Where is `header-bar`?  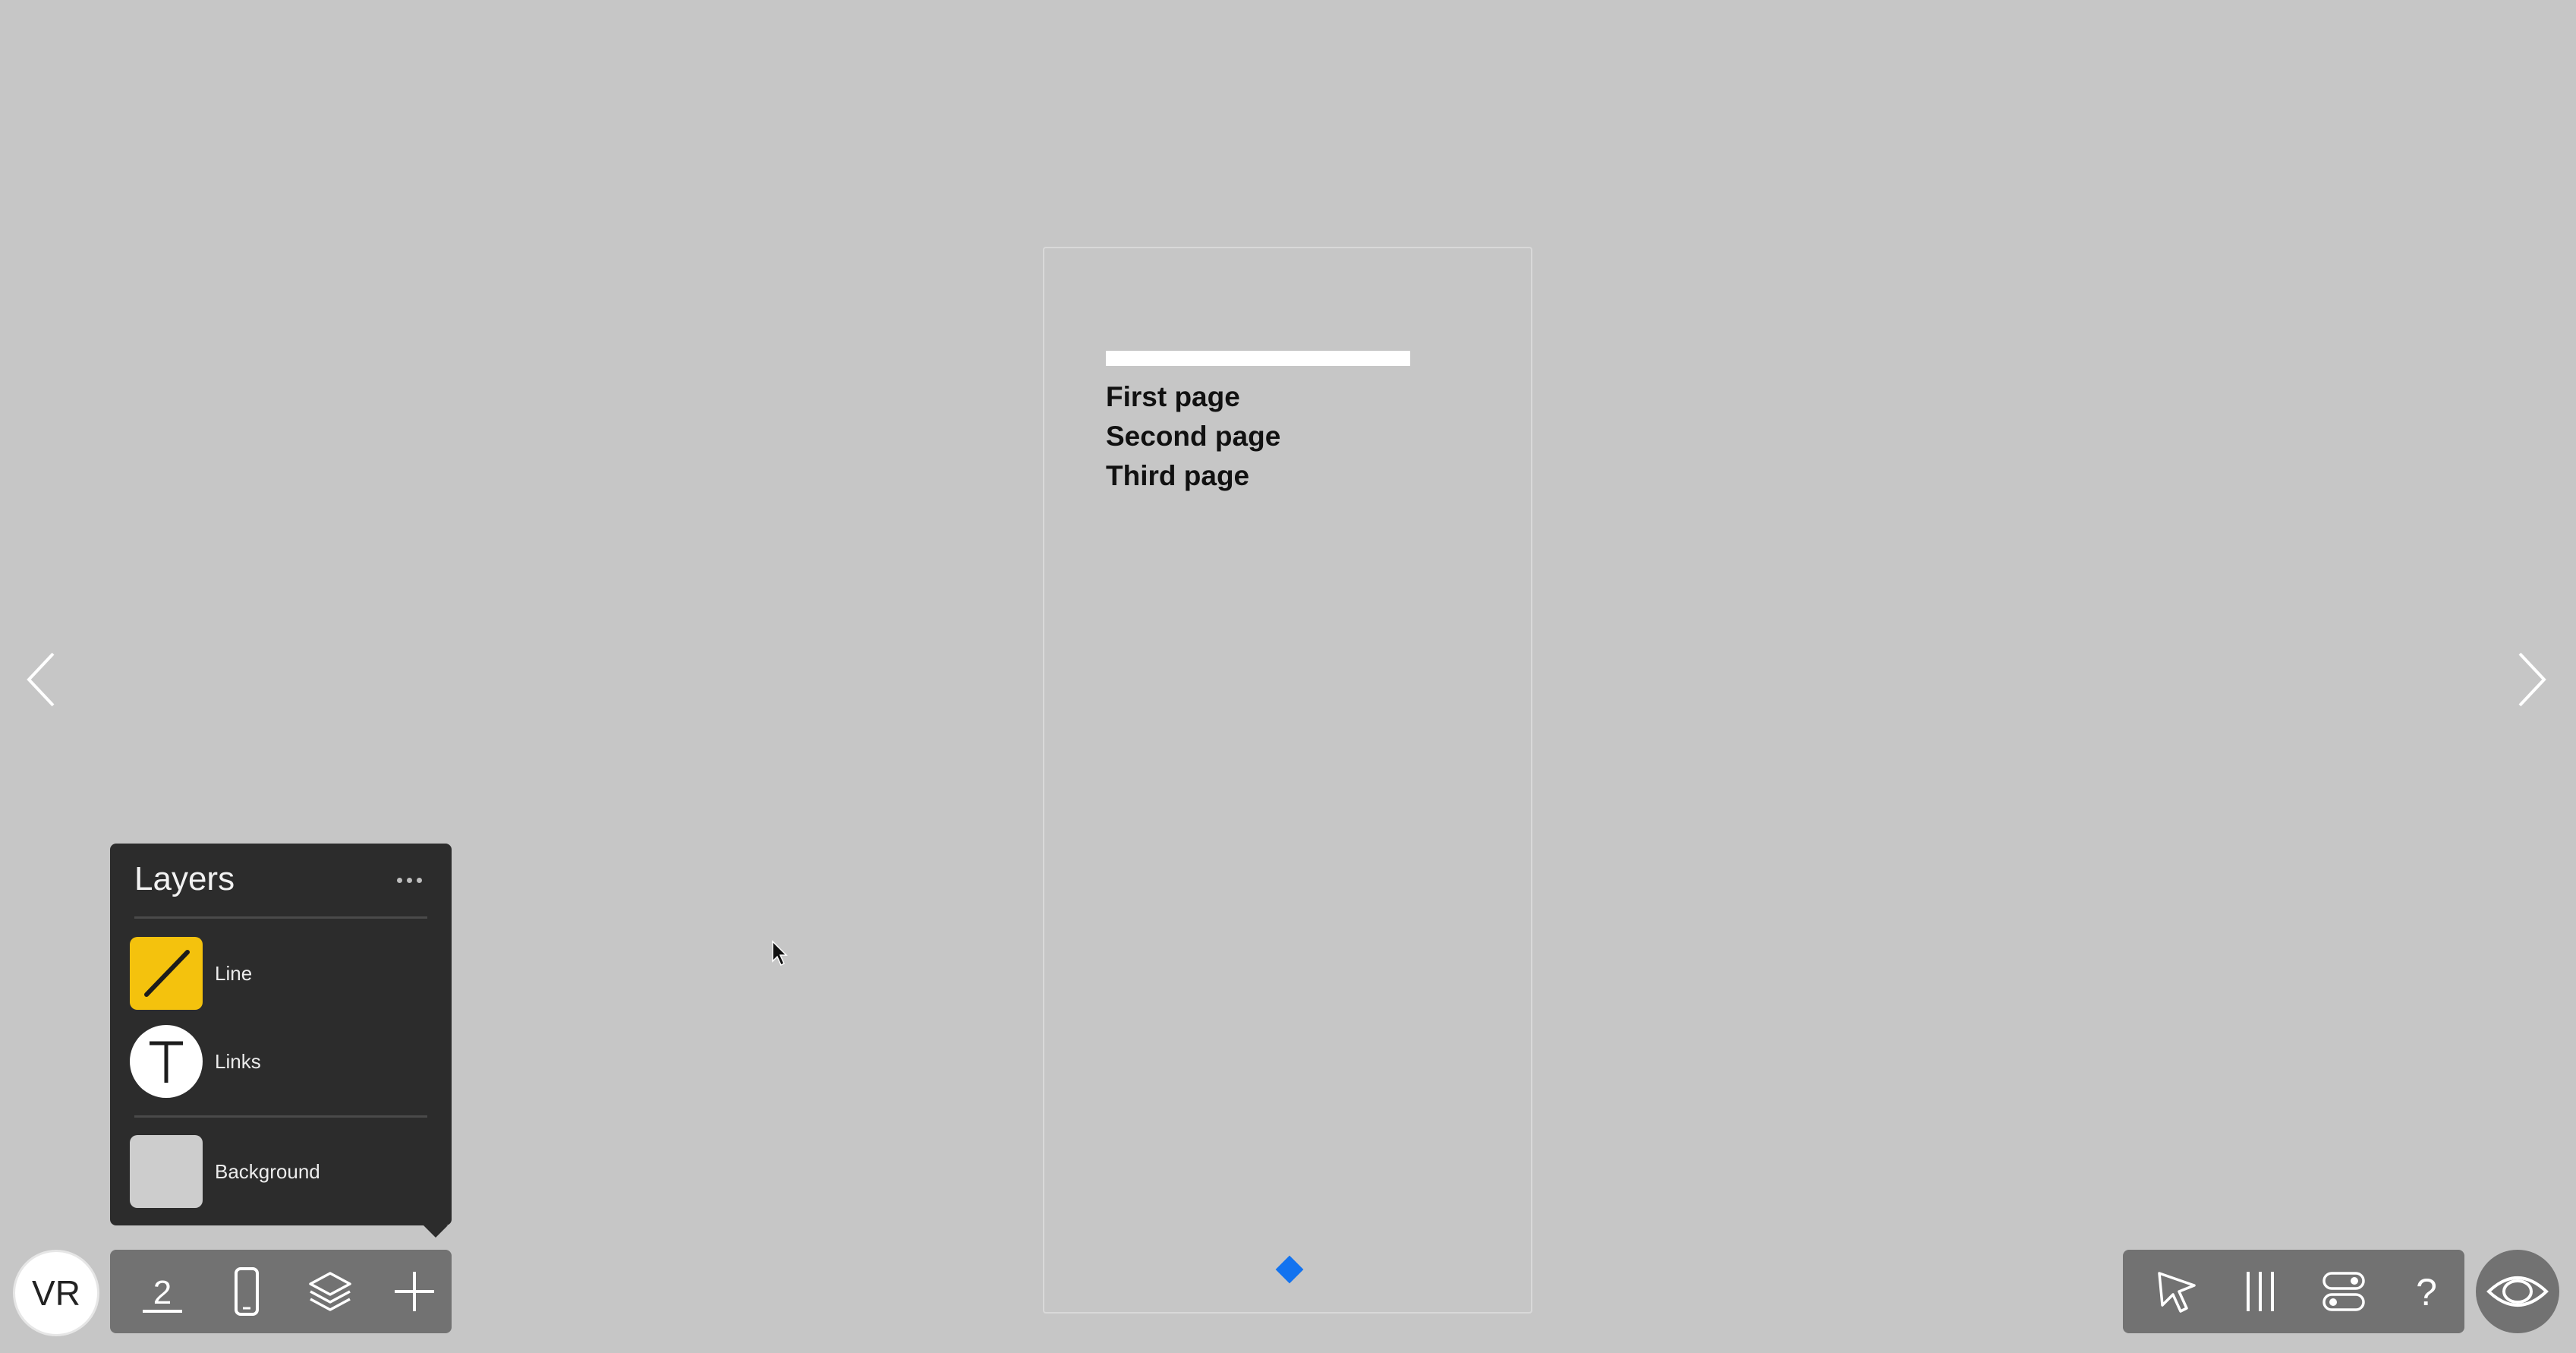 header-bar is located at coordinates (1258, 359).